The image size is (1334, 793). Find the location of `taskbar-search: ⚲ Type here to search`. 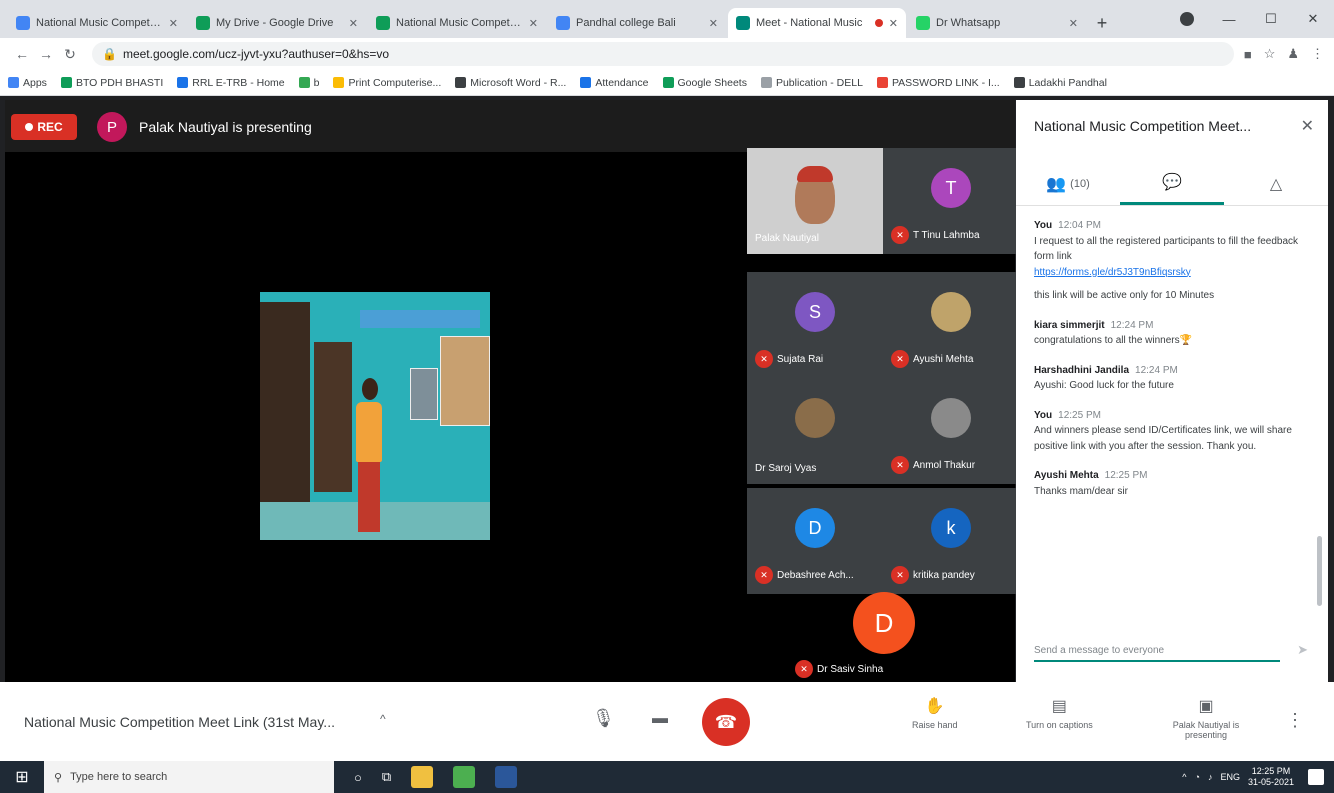

taskbar-search: ⚲ Type here to search is located at coordinates (189, 777).